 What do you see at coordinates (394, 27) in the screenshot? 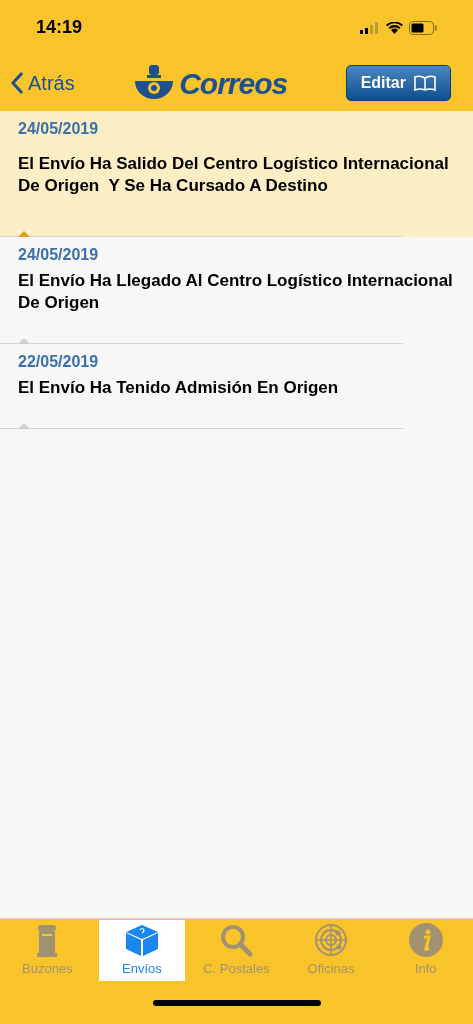
I see `wifi-icon` at bounding box center [394, 27].